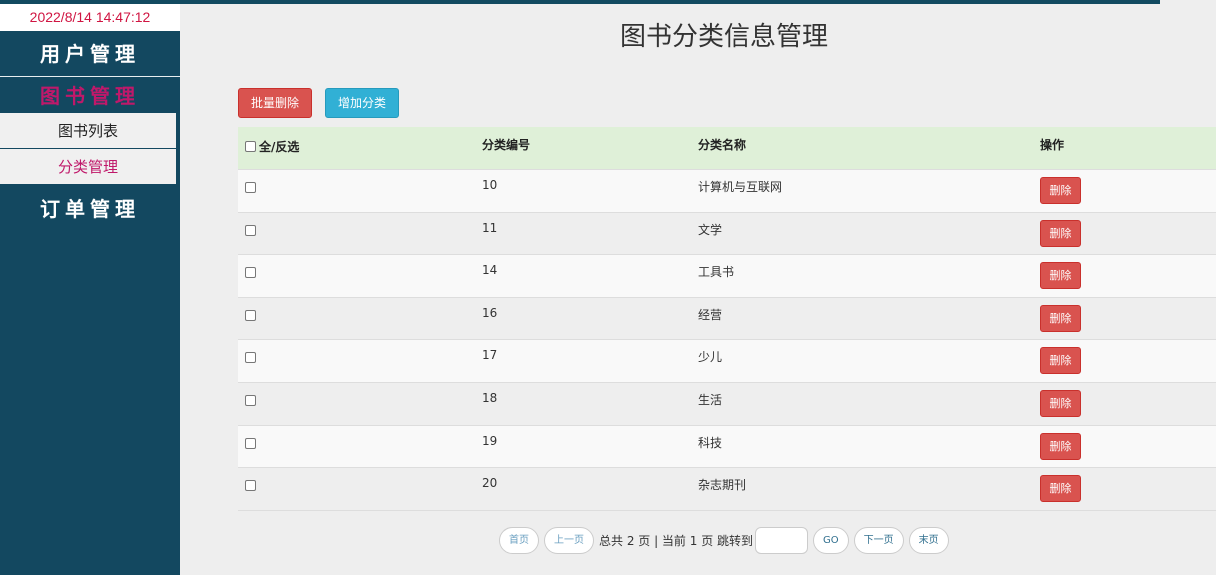 The image size is (1216, 575). Describe the element at coordinates (724, 37) in the screenshot. I see `page-title: 图书分类信息管理` at that location.